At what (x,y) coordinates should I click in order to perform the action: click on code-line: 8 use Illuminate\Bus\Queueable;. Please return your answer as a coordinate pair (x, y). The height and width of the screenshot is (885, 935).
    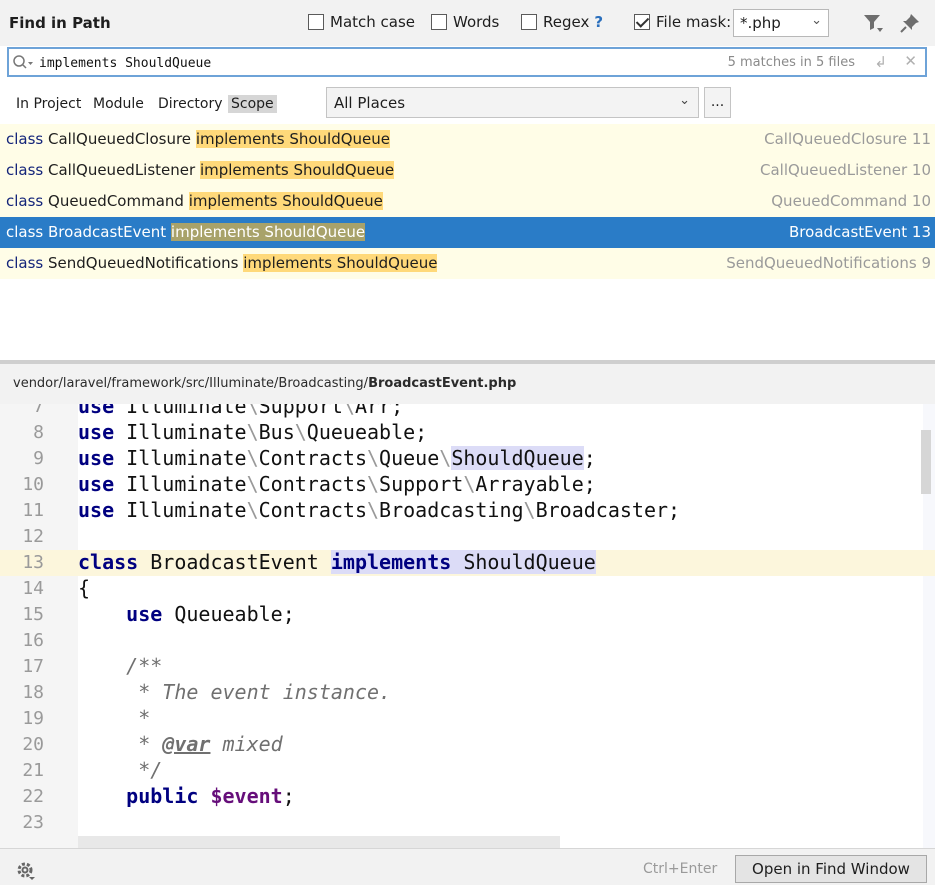
    Looking at the image, I should click on (467, 433).